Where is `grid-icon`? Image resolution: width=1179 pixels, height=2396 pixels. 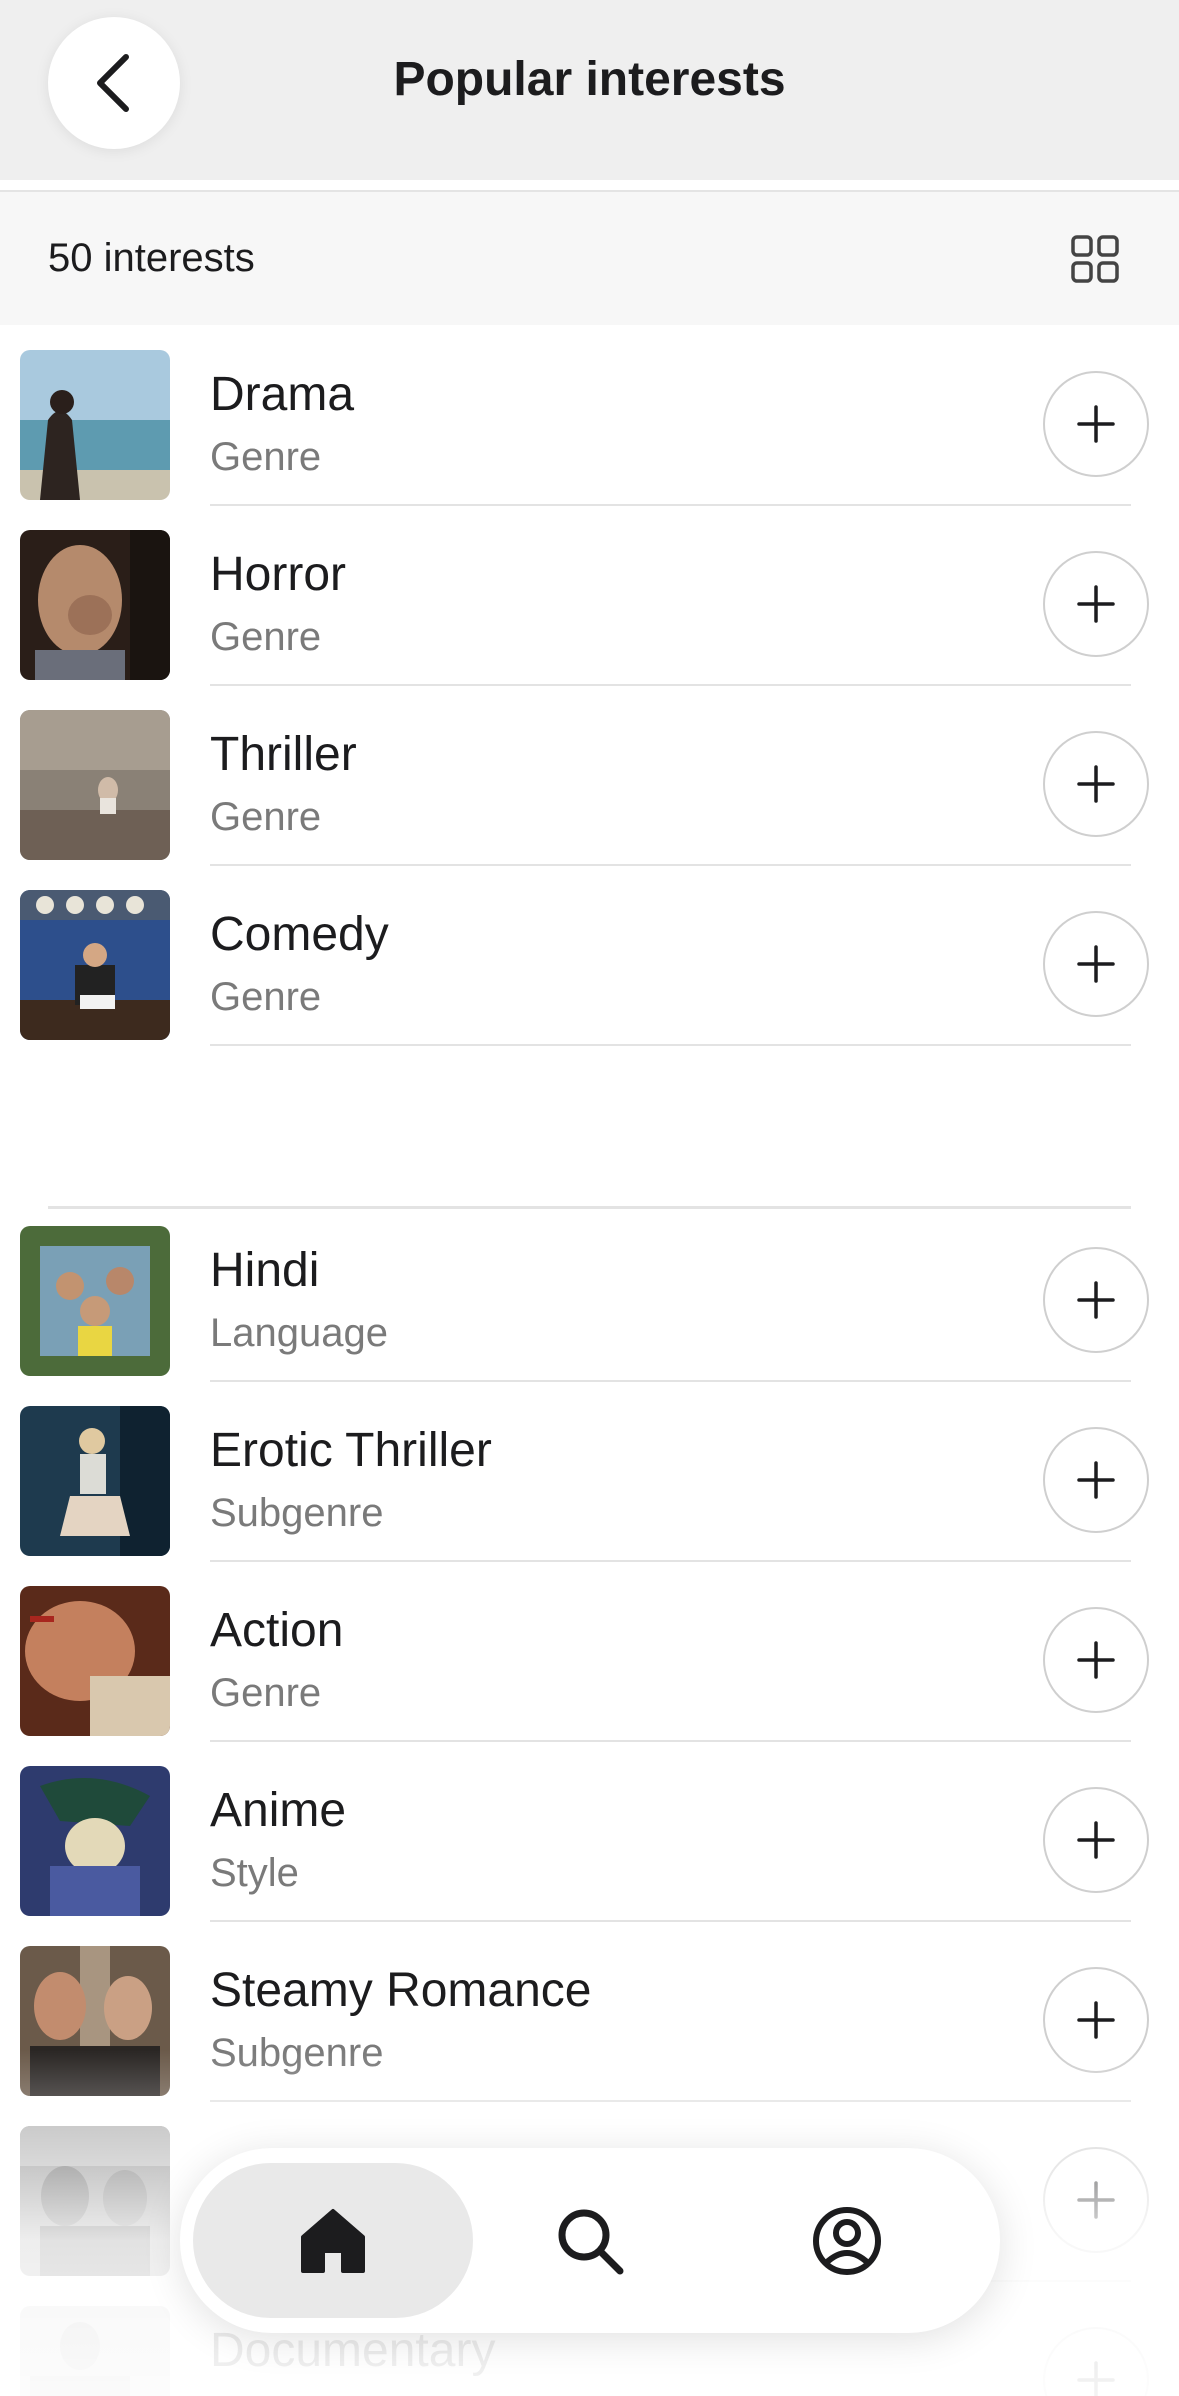 grid-icon is located at coordinates (1095, 259).